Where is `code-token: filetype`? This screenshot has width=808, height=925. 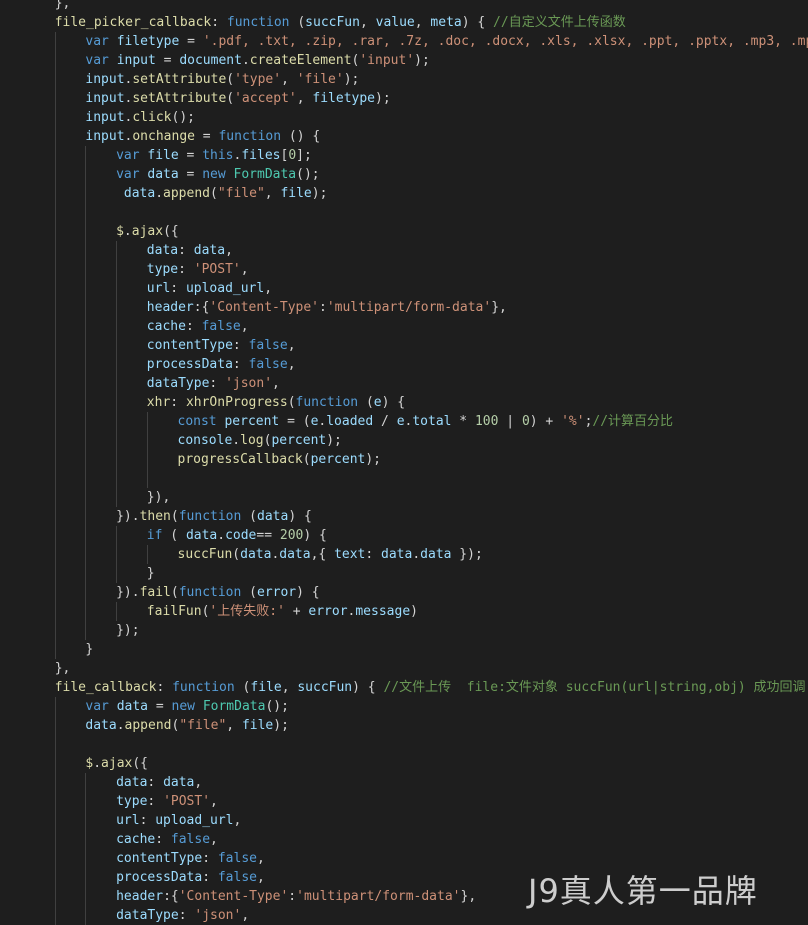 code-token: filetype is located at coordinates (148, 41).